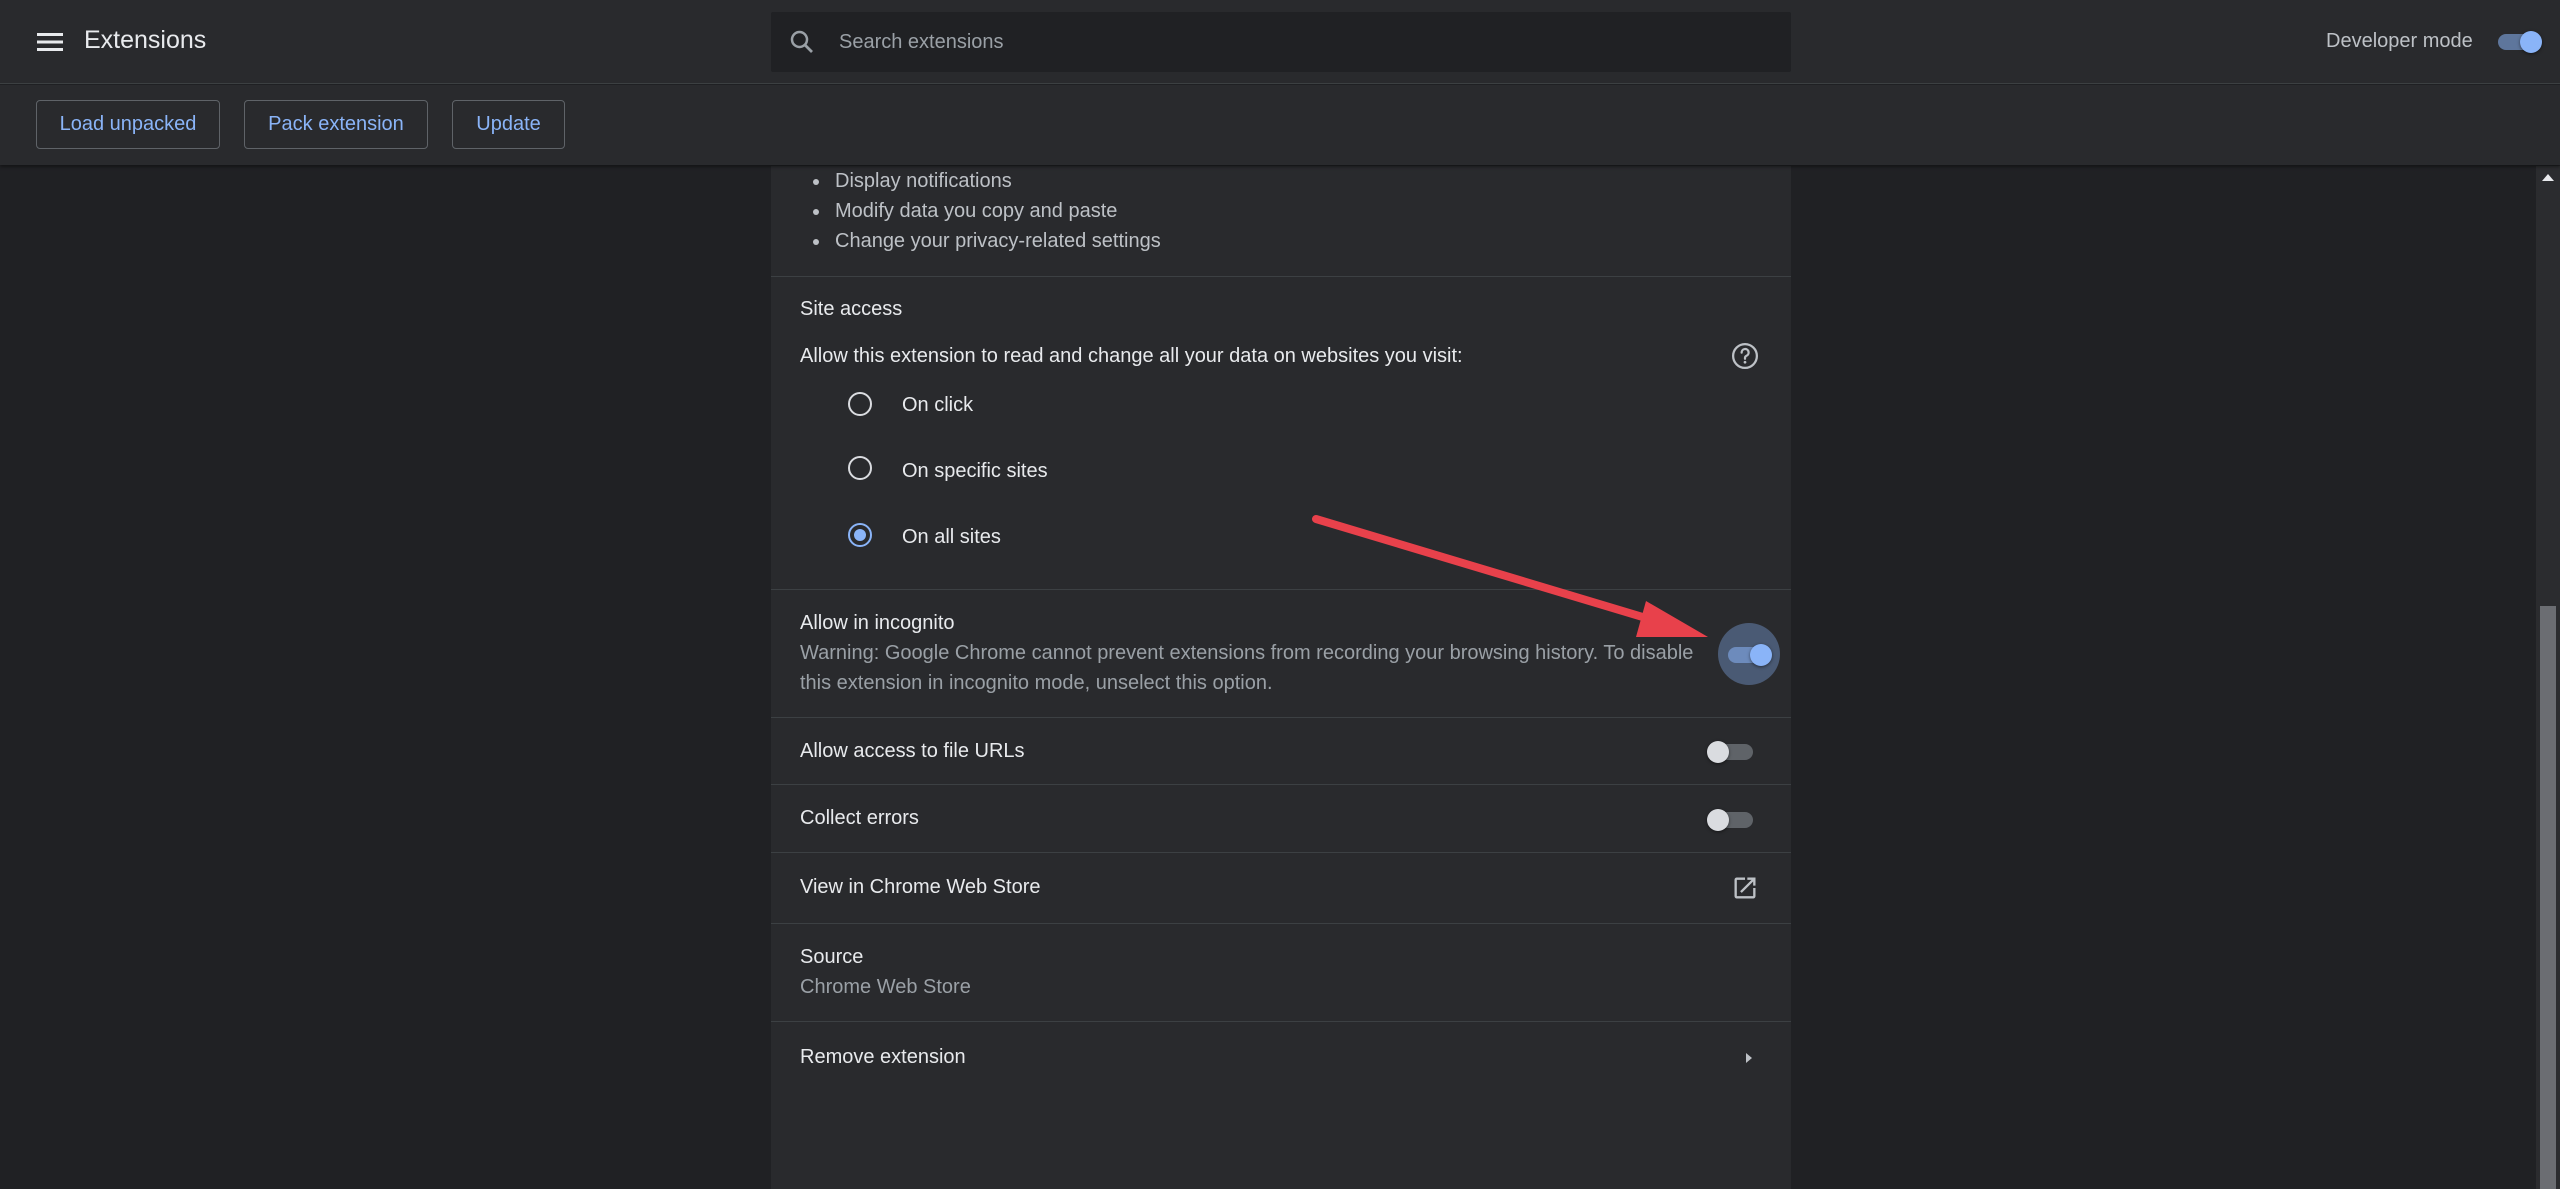  Describe the element at coordinates (912, 751) in the screenshot. I see `file-urls-label: Allow access to file URLs` at that location.